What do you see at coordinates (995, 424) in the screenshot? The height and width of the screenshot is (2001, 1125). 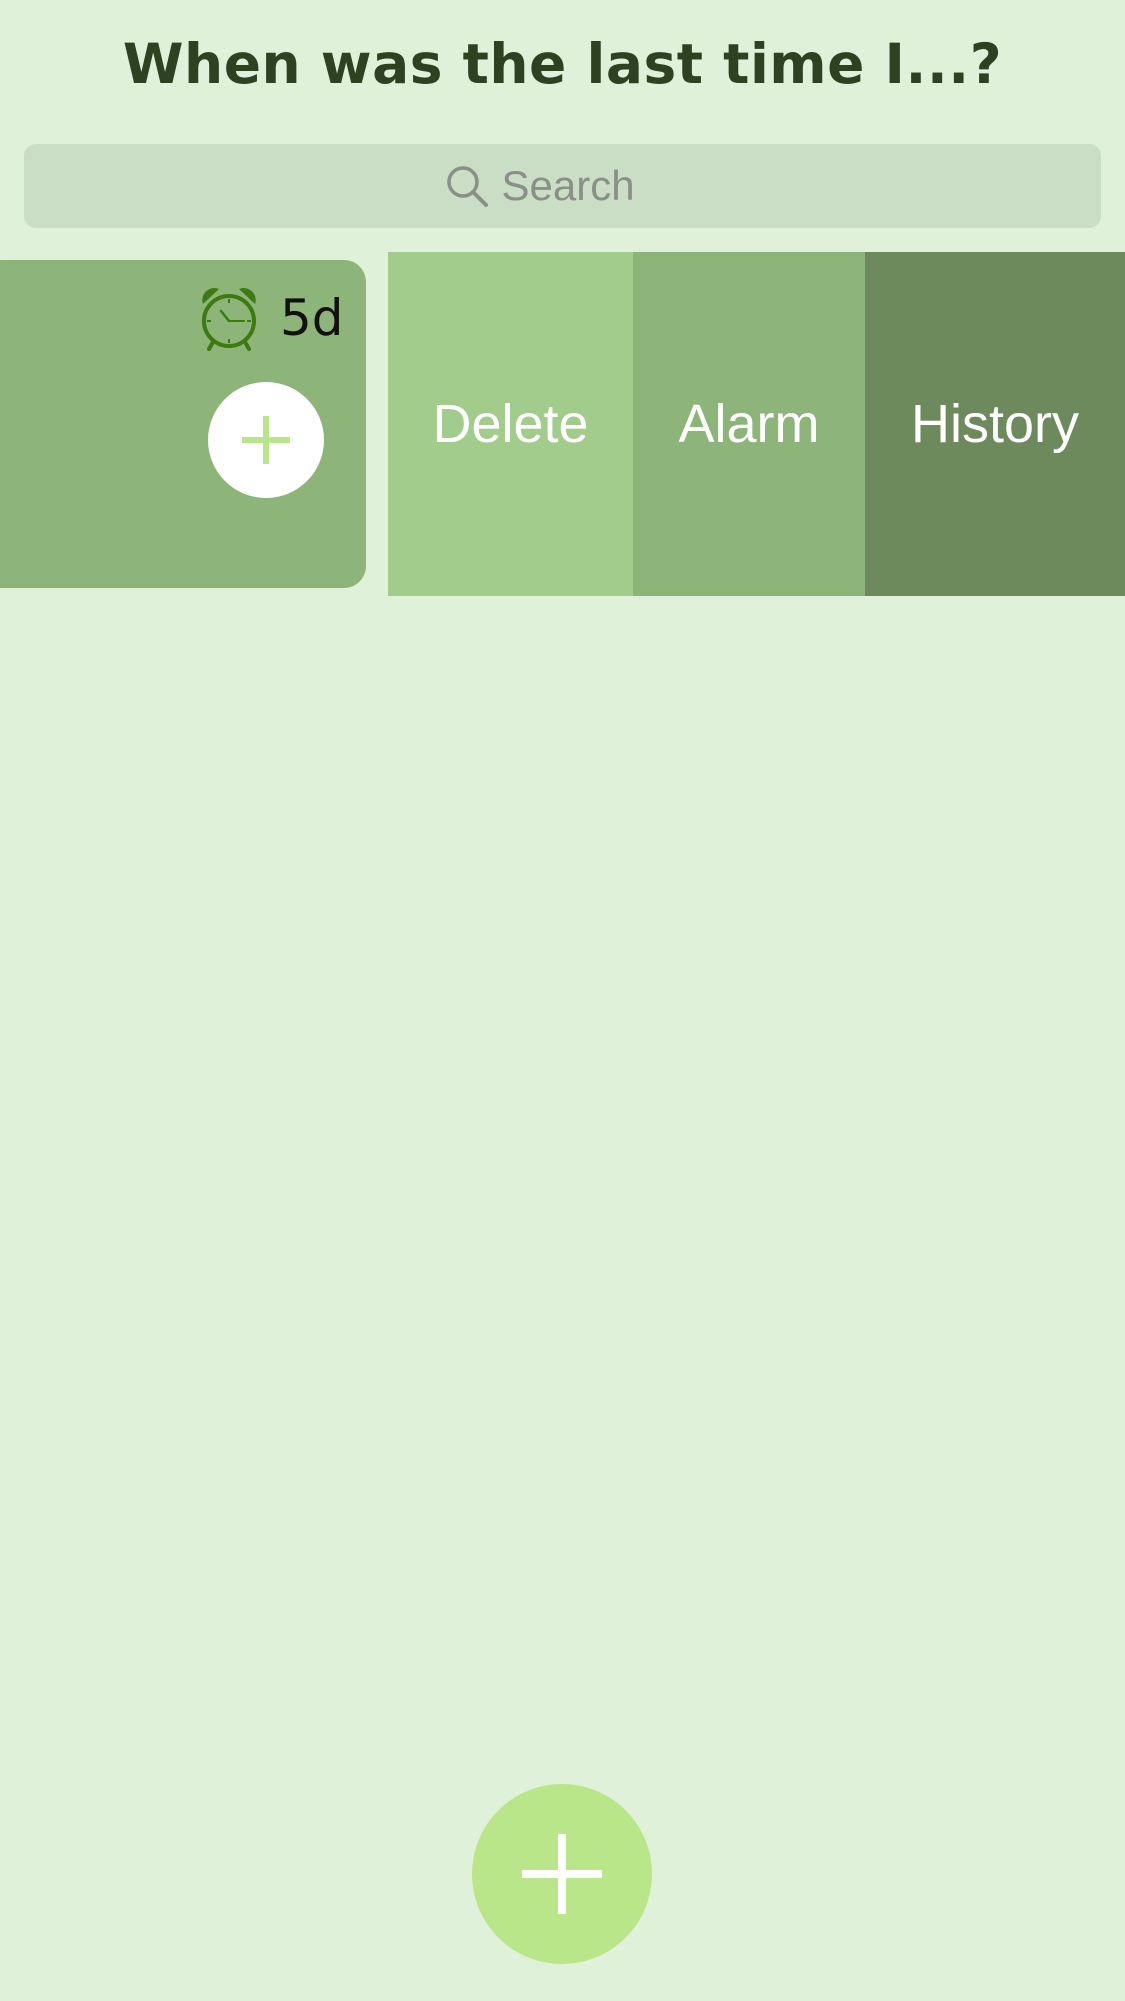 I see `history-button: History` at bounding box center [995, 424].